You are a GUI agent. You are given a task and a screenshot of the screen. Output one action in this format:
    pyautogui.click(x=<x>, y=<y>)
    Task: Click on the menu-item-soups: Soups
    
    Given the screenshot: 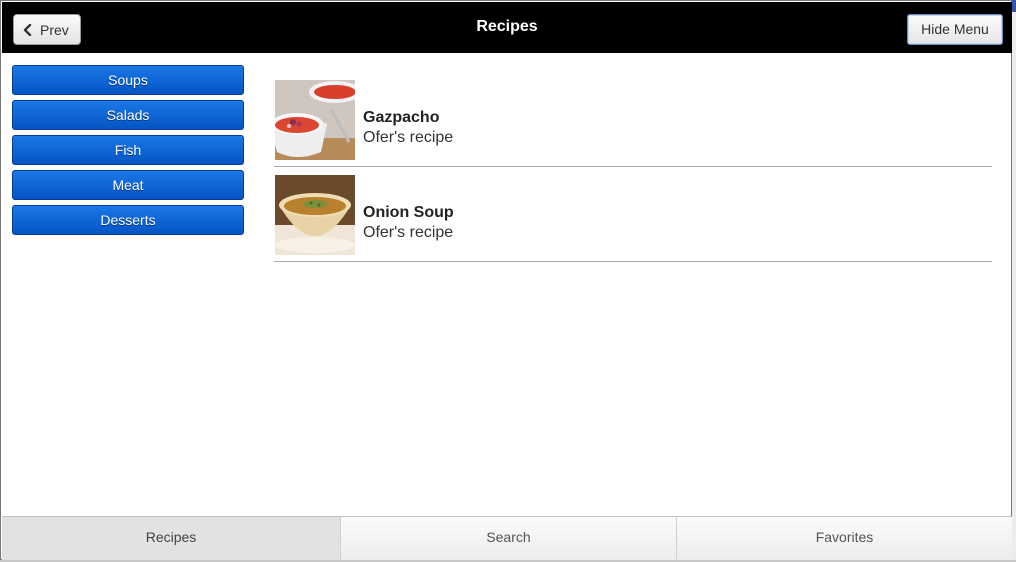 What is the action you would take?
    pyautogui.click(x=128, y=80)
    